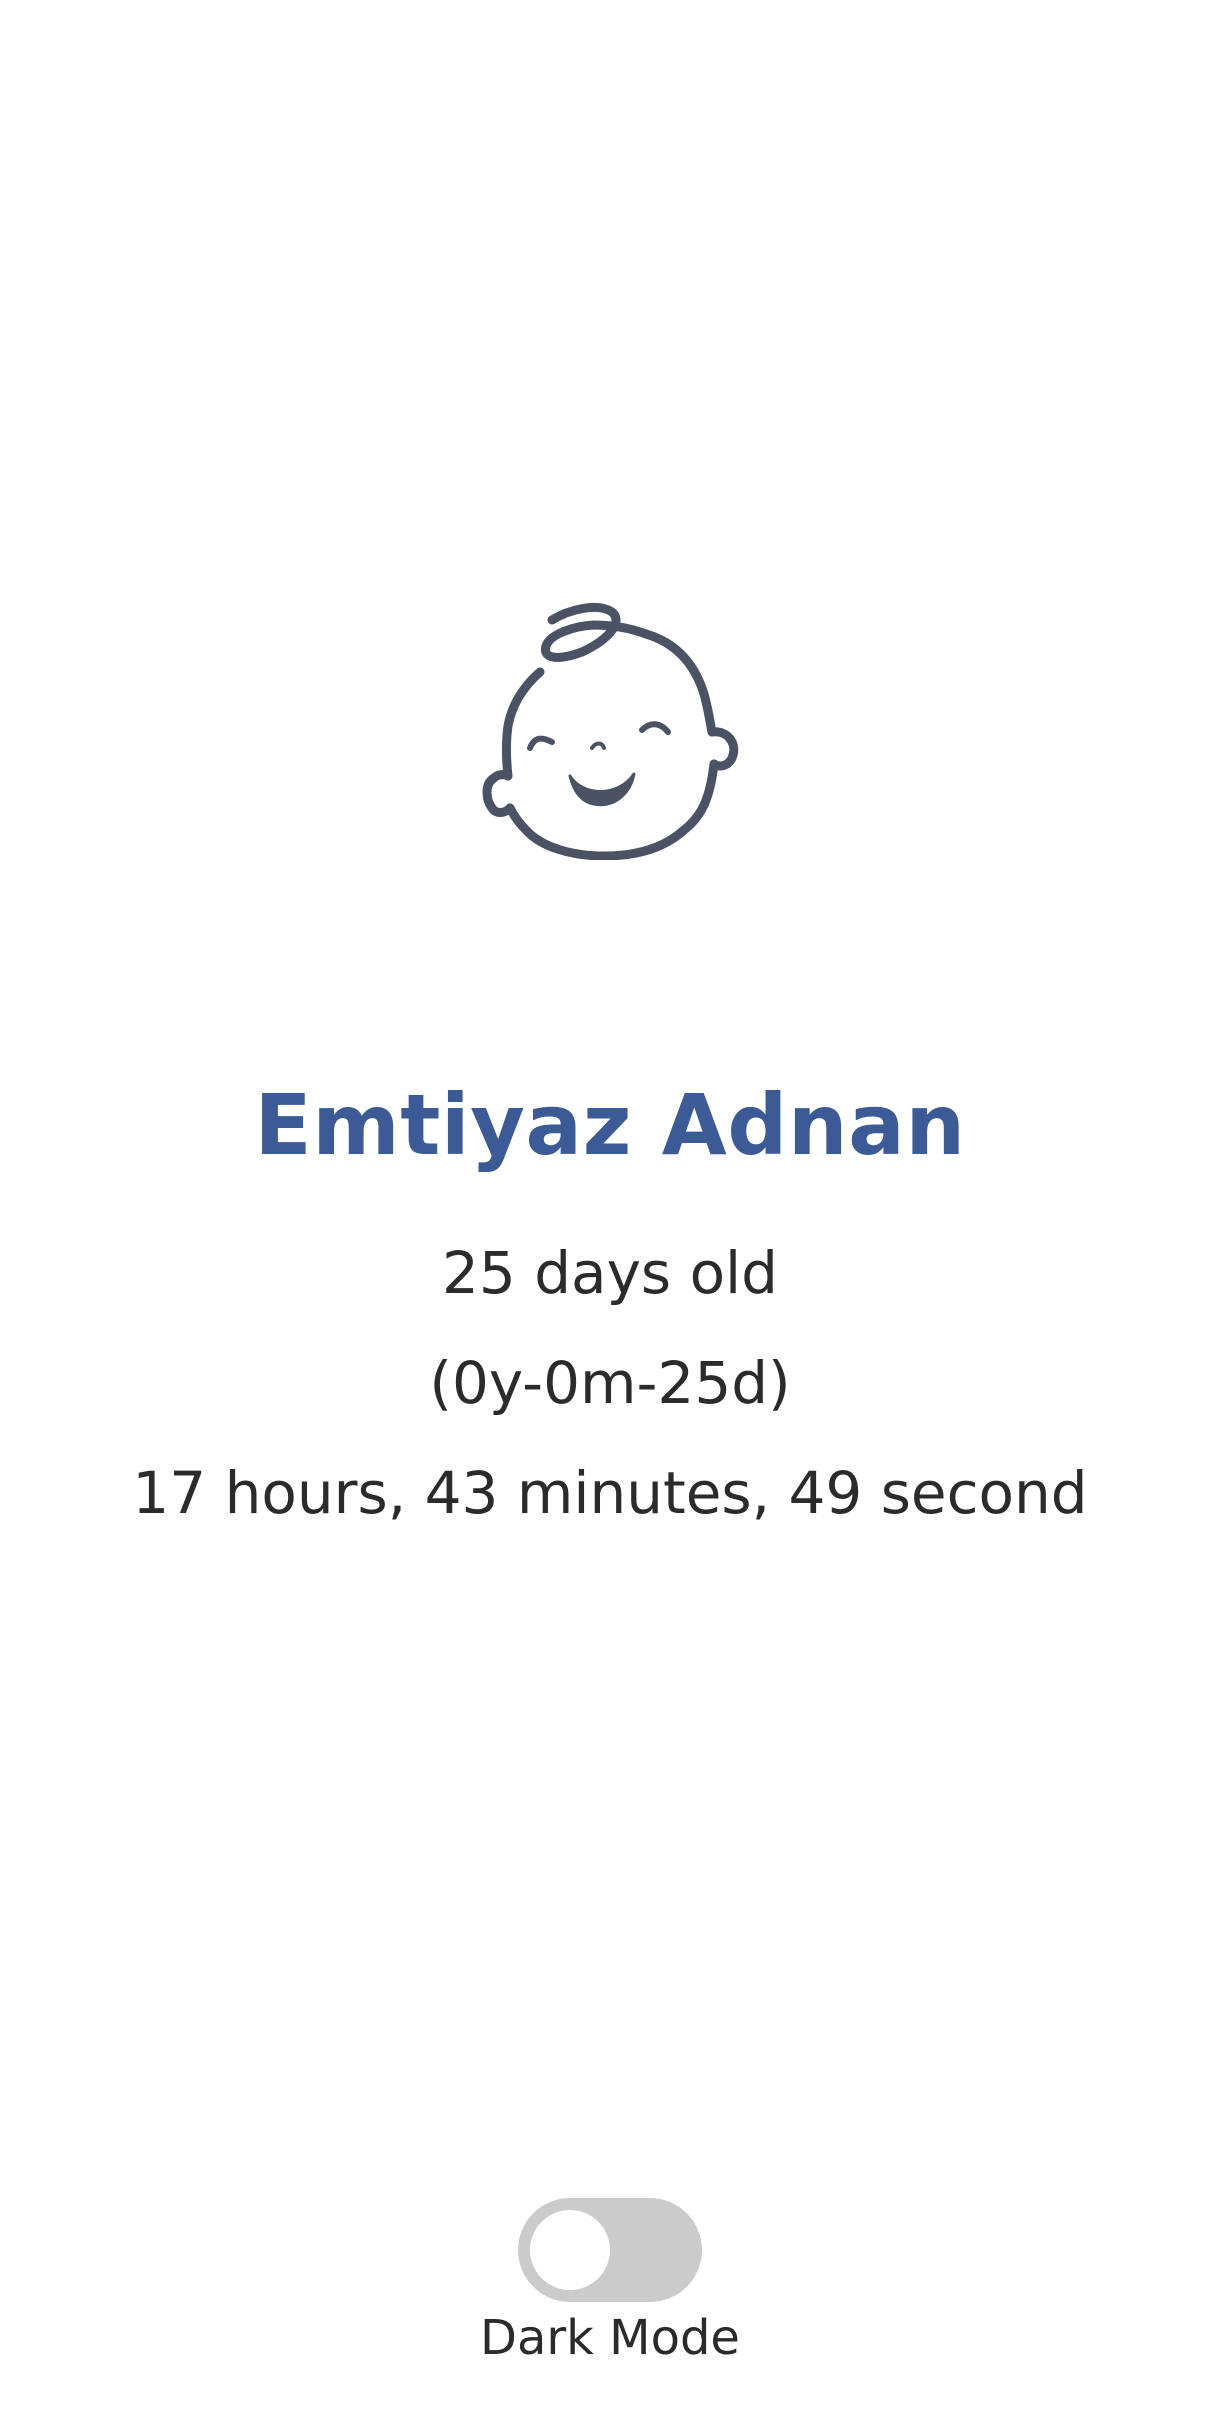 The height and width of the screenshot is (2425, 1220). I want to click on age-time-text: 17 hours, 43 minutes, 49 second, so click(610, 1493).